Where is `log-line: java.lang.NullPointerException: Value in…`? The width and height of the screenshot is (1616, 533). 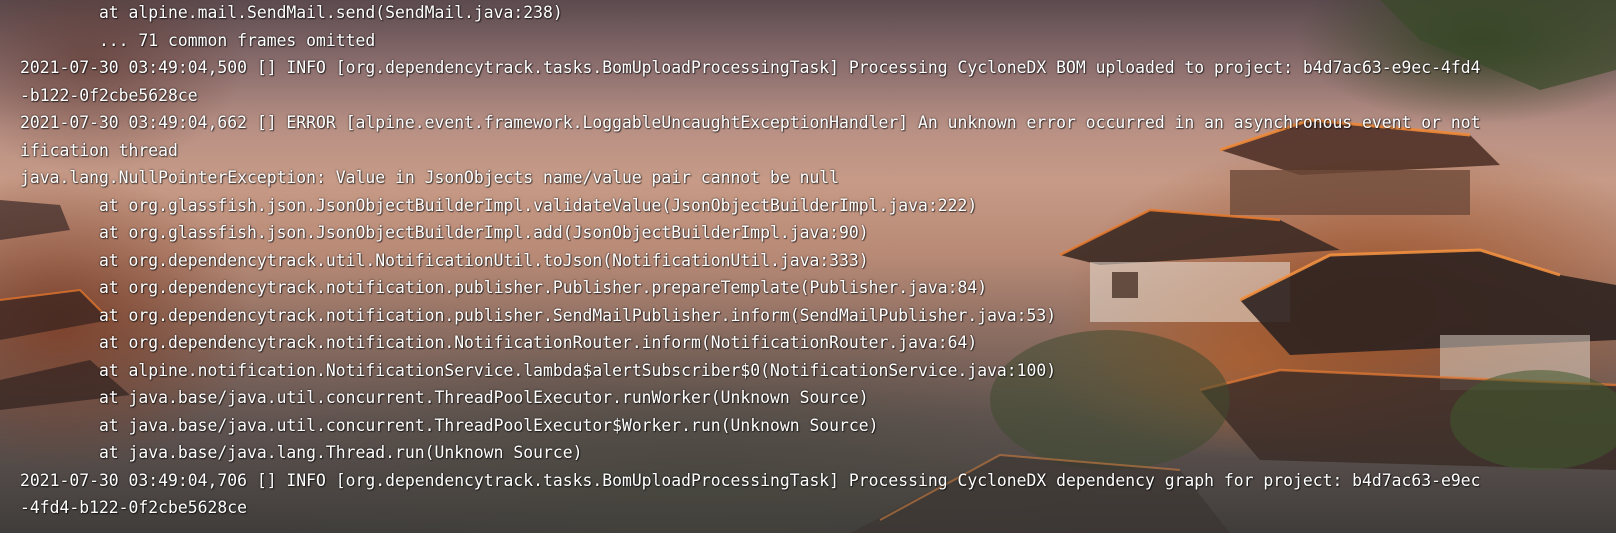
log-line: java.lang.NullPointerException: Value in… is located at coordinates (430, 177).